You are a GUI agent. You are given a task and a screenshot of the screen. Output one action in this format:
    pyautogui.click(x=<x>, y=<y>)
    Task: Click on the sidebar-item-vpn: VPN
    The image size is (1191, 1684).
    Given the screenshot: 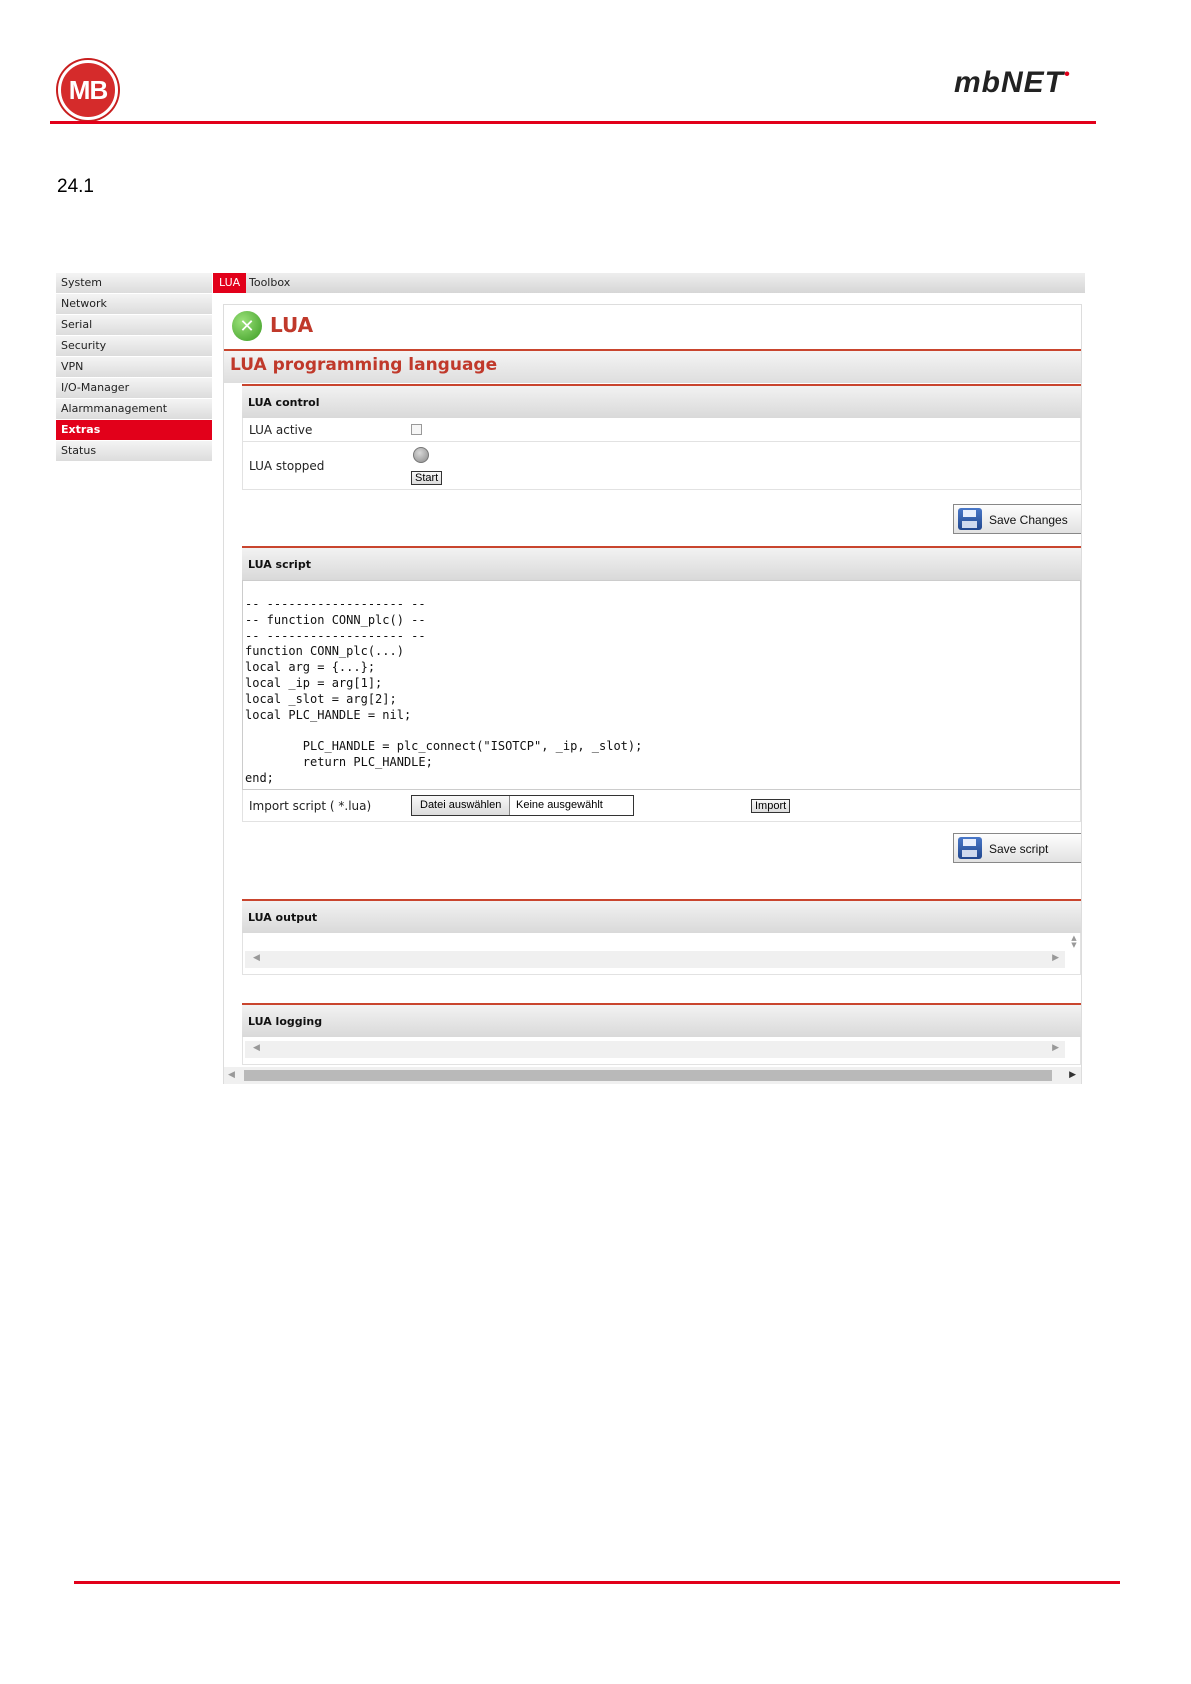 What is the action you would take?
    pyautogui.click(x=134, y=367)
    